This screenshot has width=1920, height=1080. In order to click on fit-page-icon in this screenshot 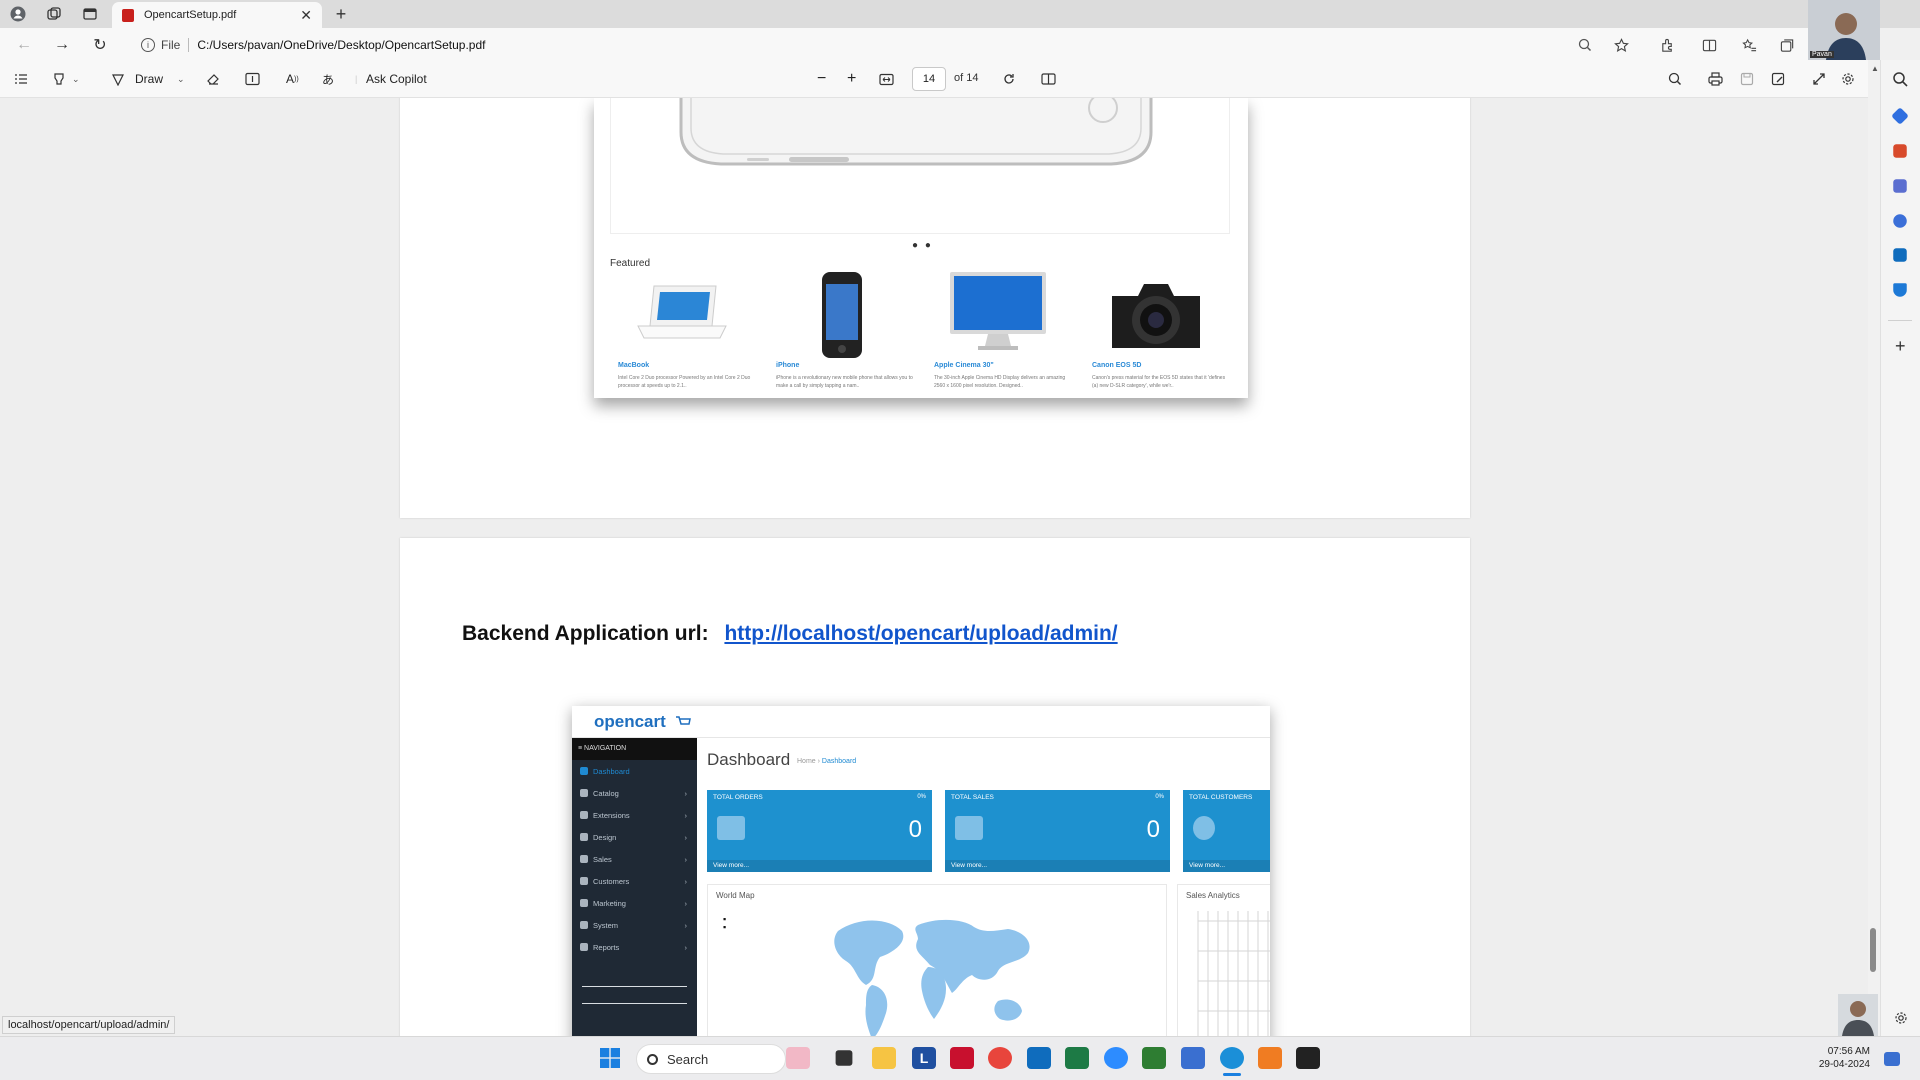, I will do `click(886, 79)`.